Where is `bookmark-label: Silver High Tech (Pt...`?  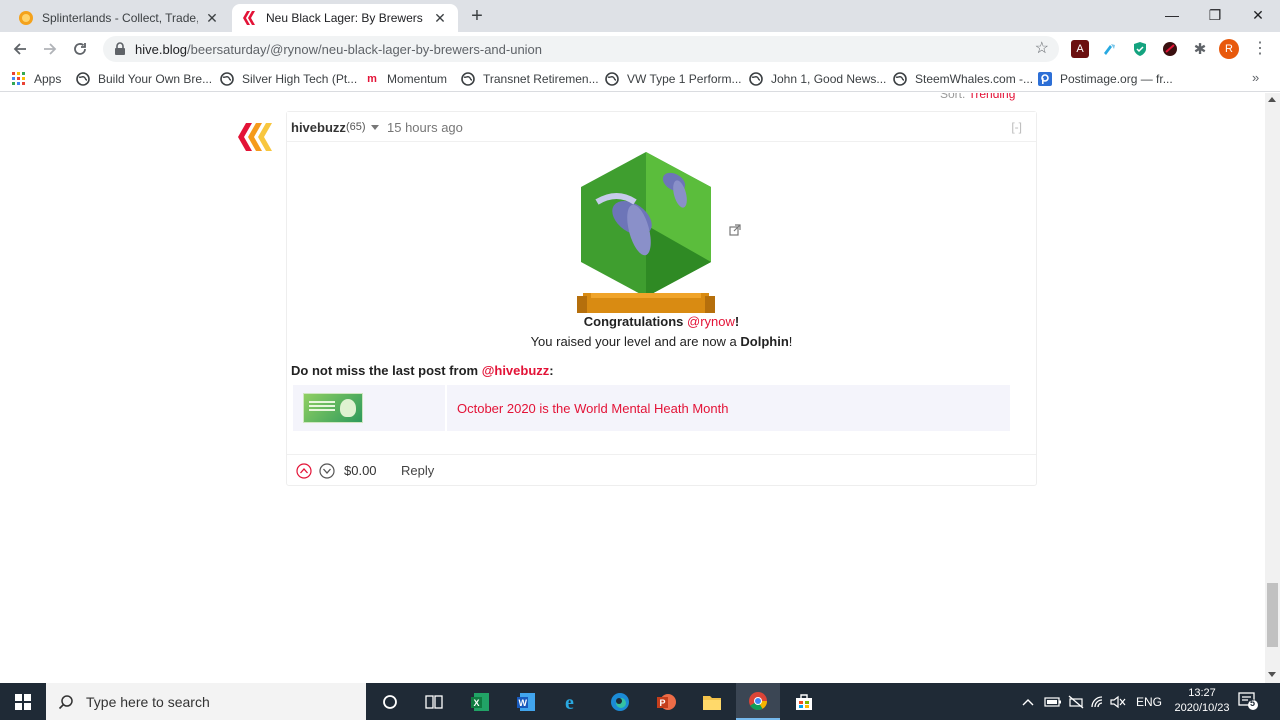
bookmark-label: Silver High Tech (Pt... is located at coordinates (300, 79).